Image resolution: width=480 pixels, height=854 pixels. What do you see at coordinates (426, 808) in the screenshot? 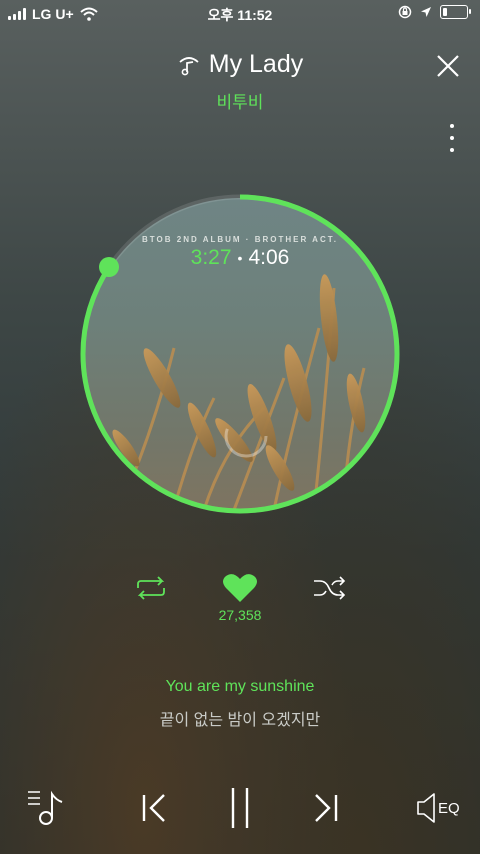
I see `eq-icon` at bounding box center [426, 808].